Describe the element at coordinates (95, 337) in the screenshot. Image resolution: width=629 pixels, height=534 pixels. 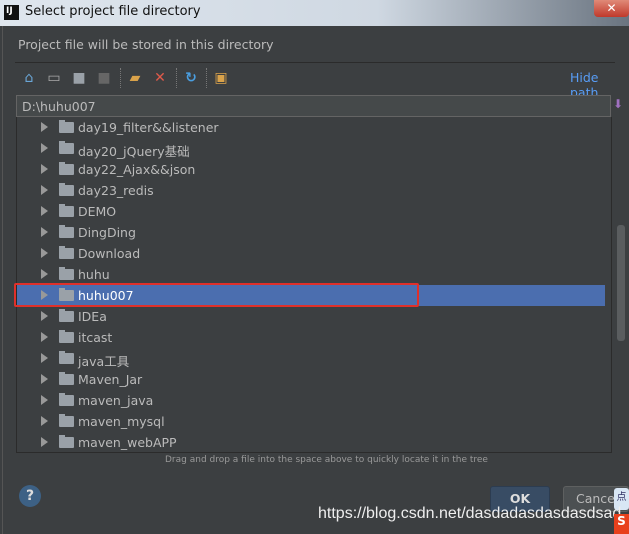
I see `tree-item-label: itcast` at that location.